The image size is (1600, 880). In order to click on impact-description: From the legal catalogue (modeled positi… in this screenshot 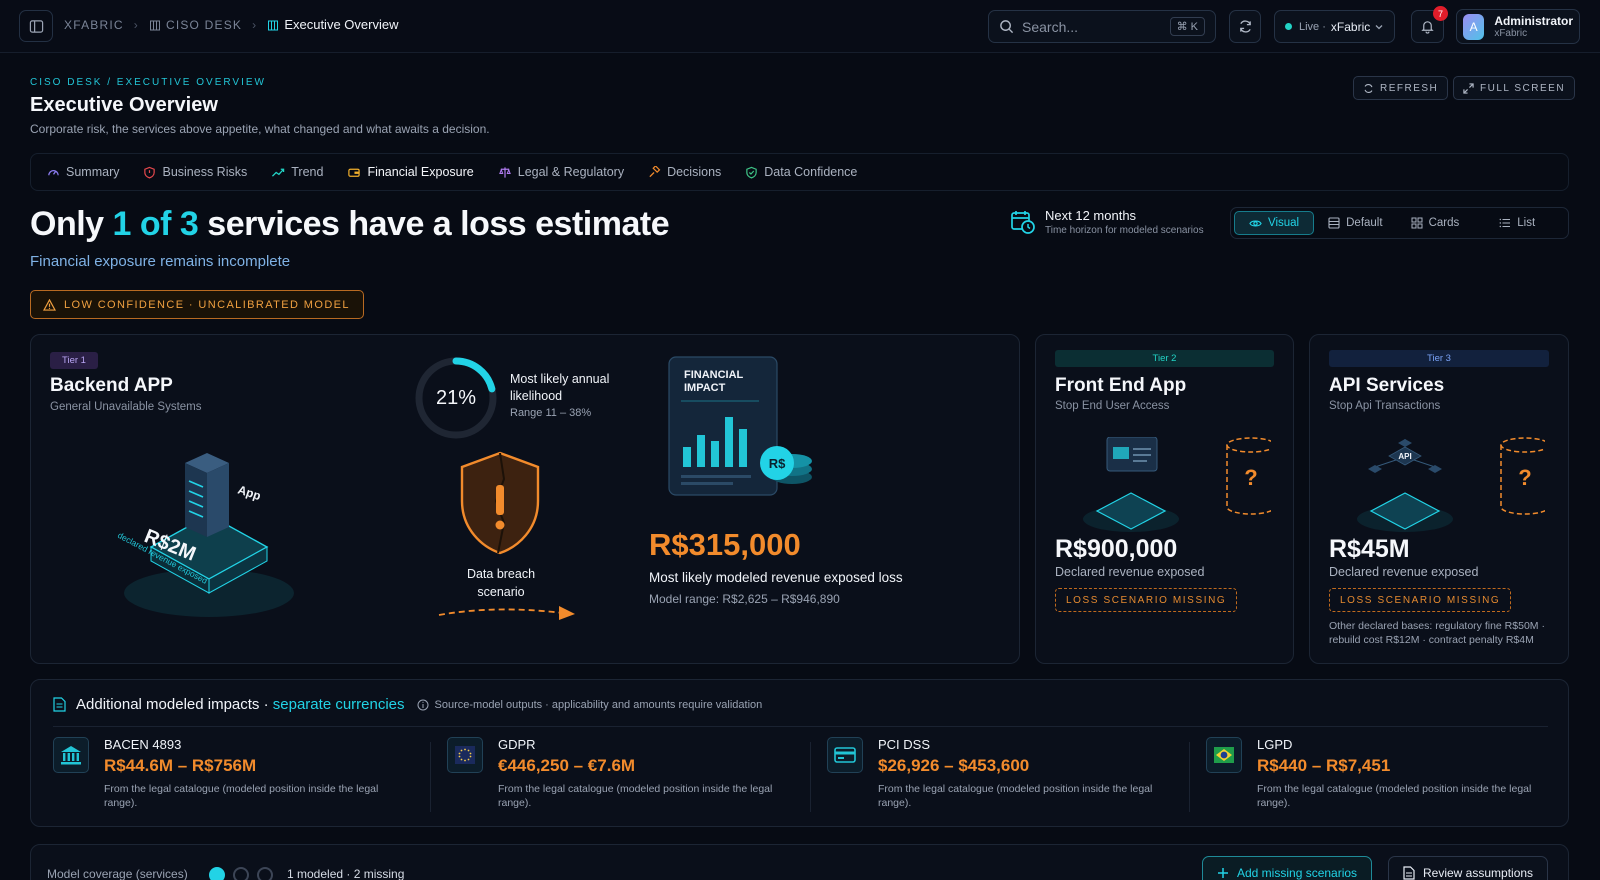, I will do `click(635, 796)`.